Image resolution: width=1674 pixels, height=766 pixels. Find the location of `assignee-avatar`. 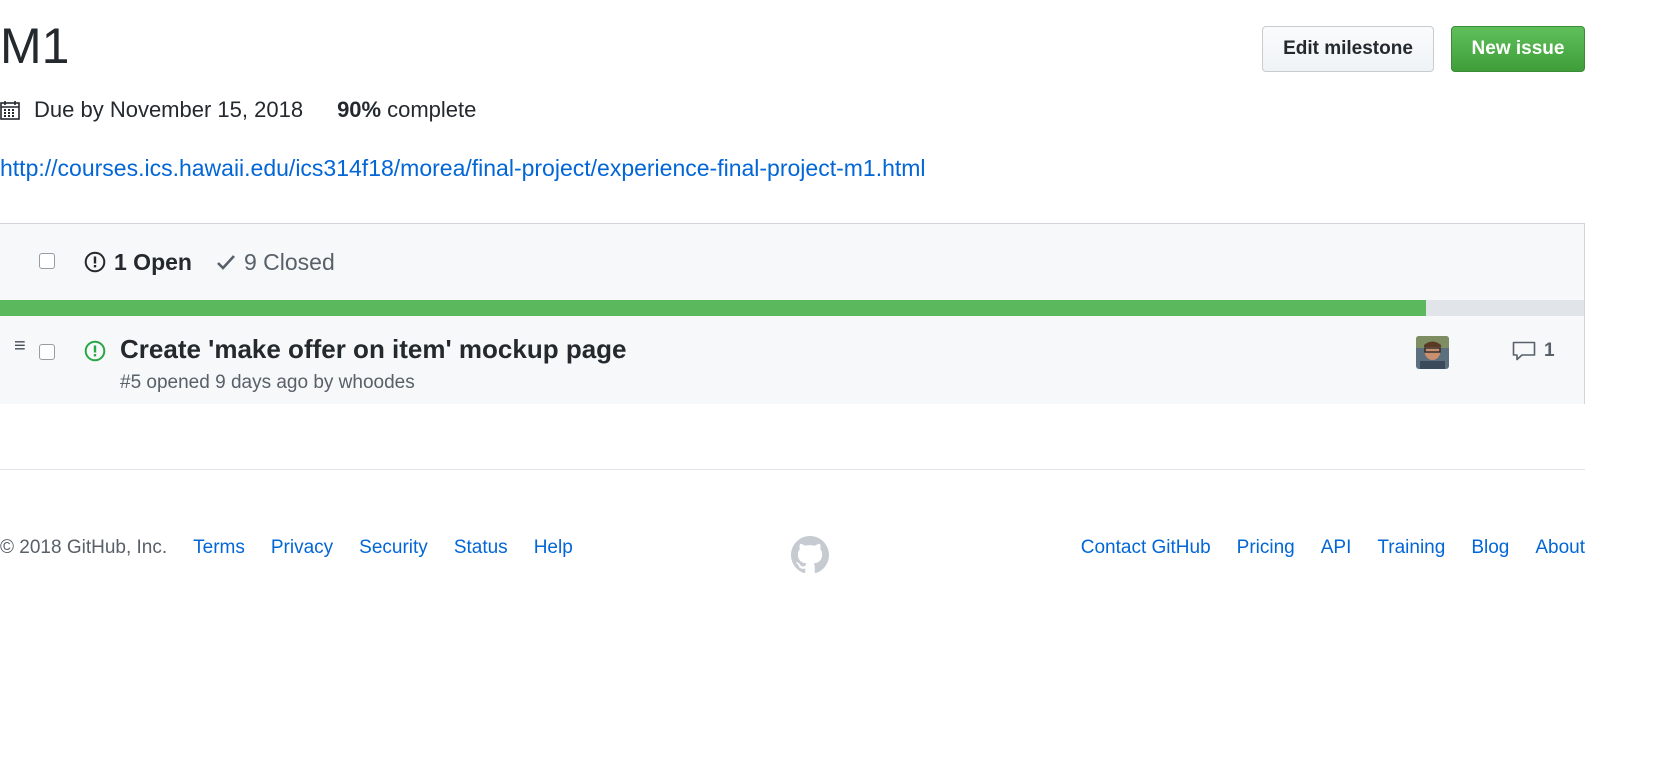

assignee-avatar is located at coordinates (1432, 352).